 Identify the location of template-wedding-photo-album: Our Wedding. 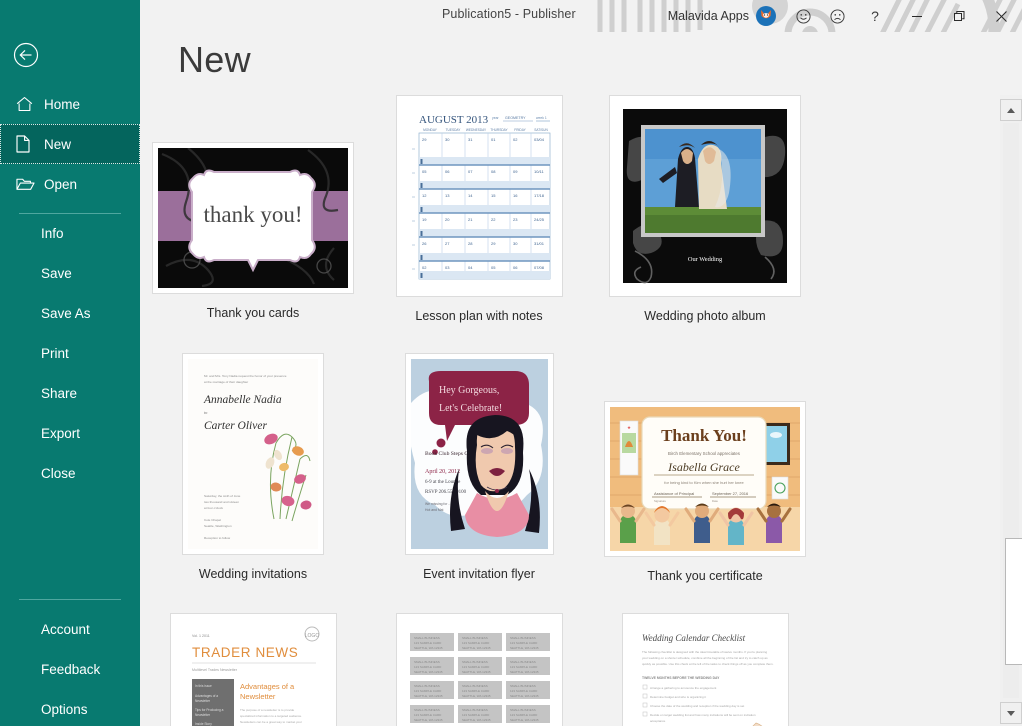
(705, 196).